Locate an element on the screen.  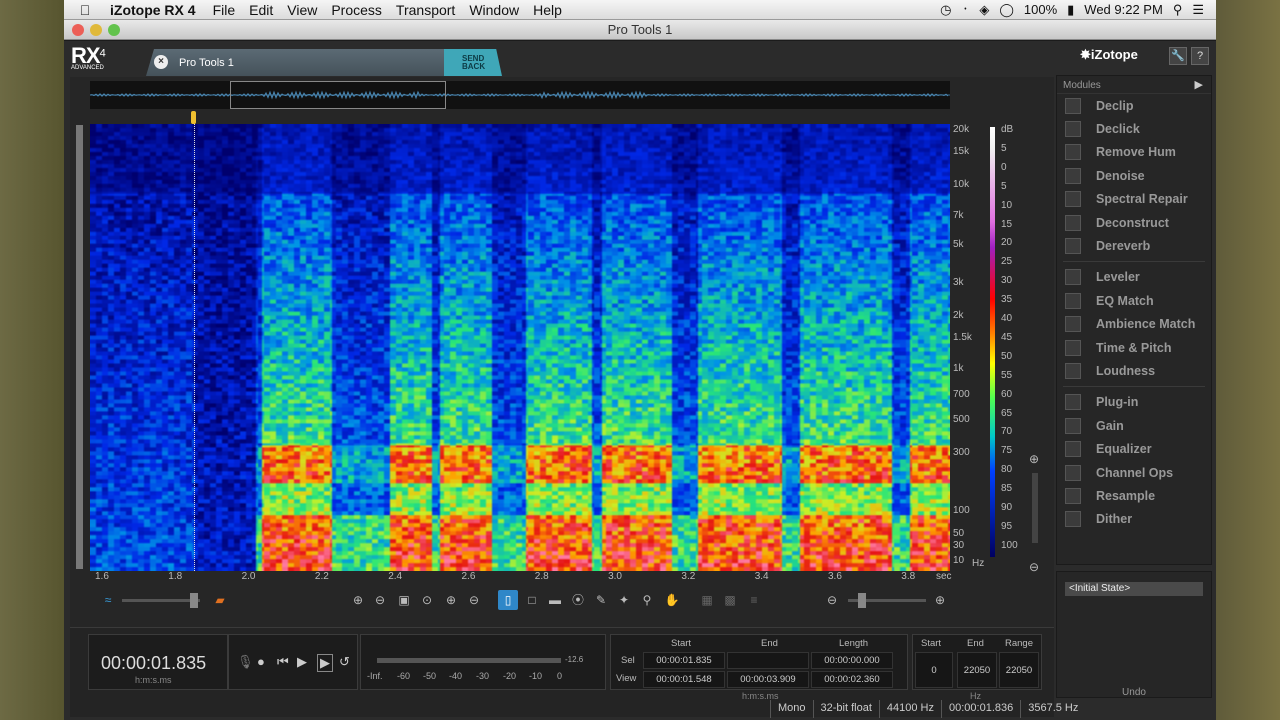
close-window-button is located at coordinates (78, 30).